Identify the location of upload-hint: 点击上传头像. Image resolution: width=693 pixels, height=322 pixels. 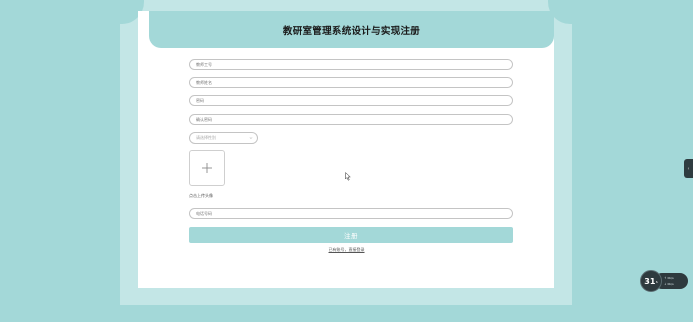
(201, 195).